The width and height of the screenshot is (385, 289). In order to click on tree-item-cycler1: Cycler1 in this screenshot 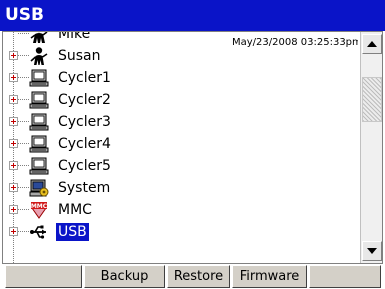, I will do `click(180, 78)`.